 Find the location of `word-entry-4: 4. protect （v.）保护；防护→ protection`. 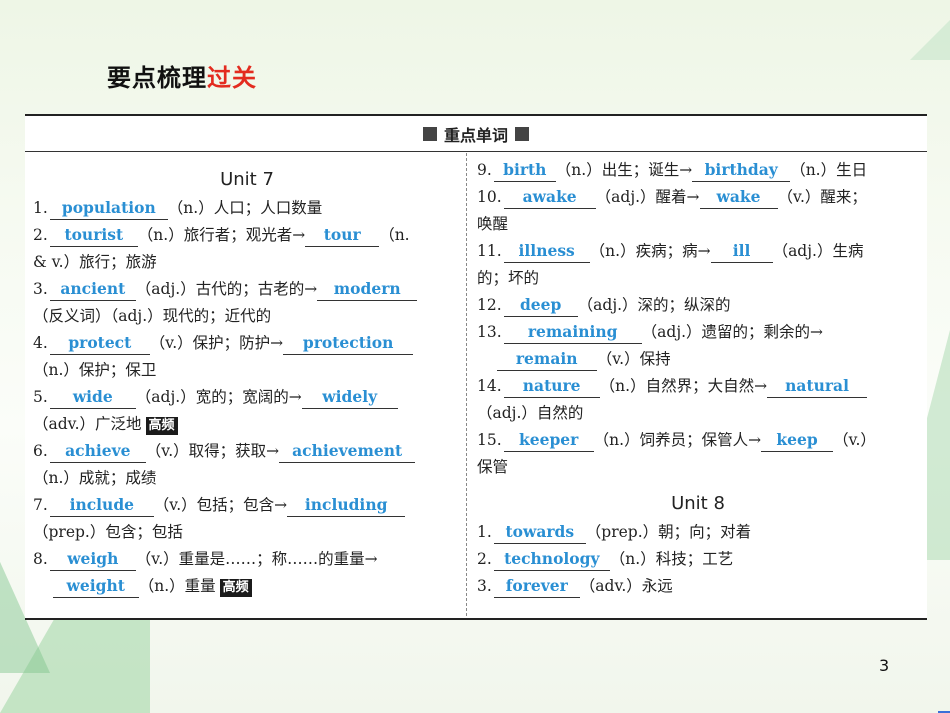

word-entry-4: 4. protect （v.）保护；防护→ protection is located at coordinates (247, 343).